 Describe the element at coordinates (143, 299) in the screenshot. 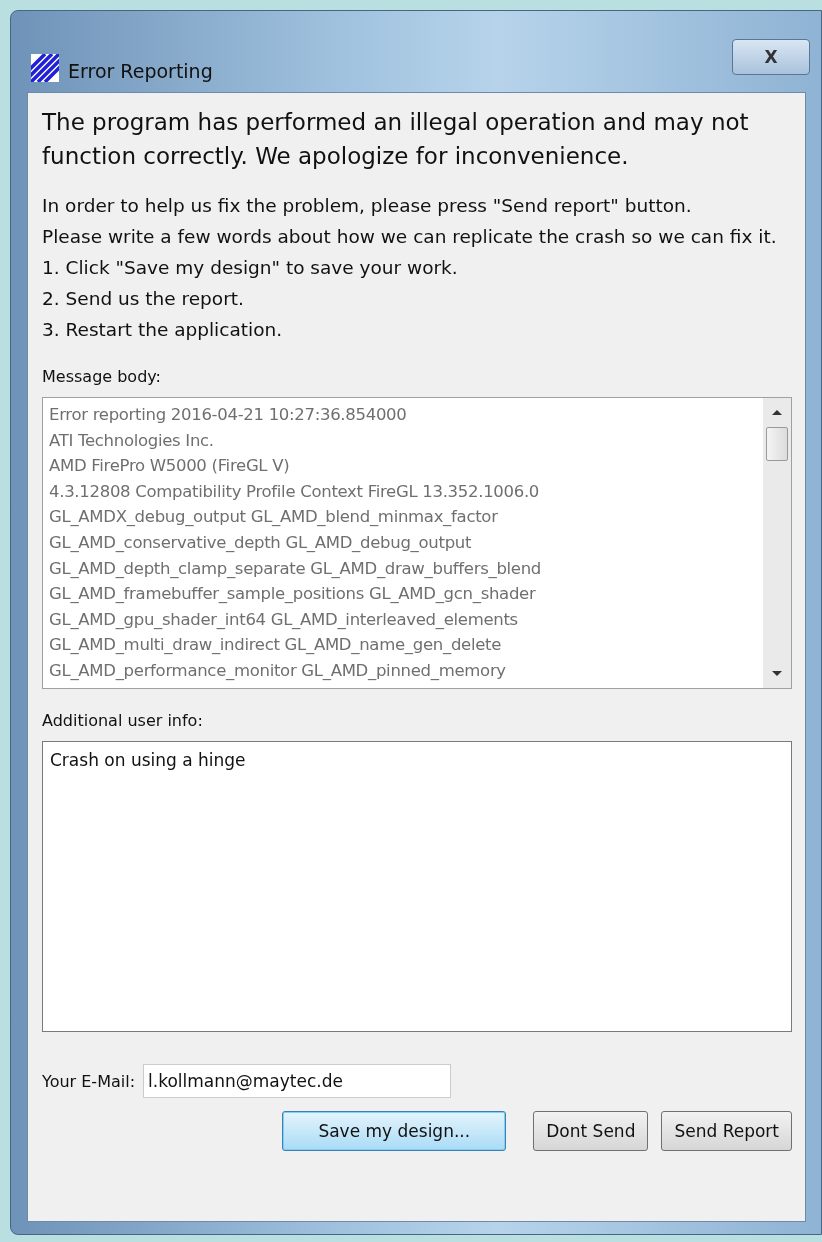

I see `instruction-text: 2. Send us the report.` at that location.